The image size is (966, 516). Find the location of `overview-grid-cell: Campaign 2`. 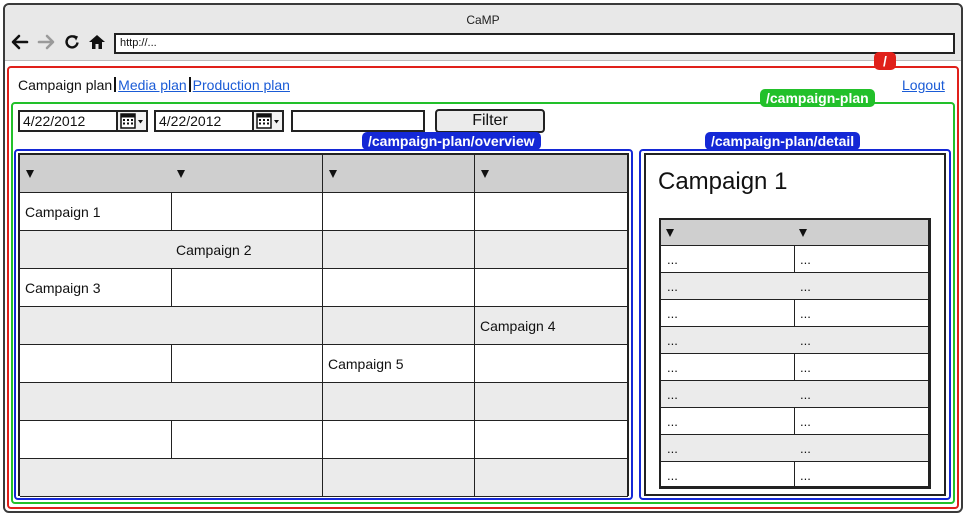

overview-grid-cell: Campaign 2 is located at coordinates (247, 250).